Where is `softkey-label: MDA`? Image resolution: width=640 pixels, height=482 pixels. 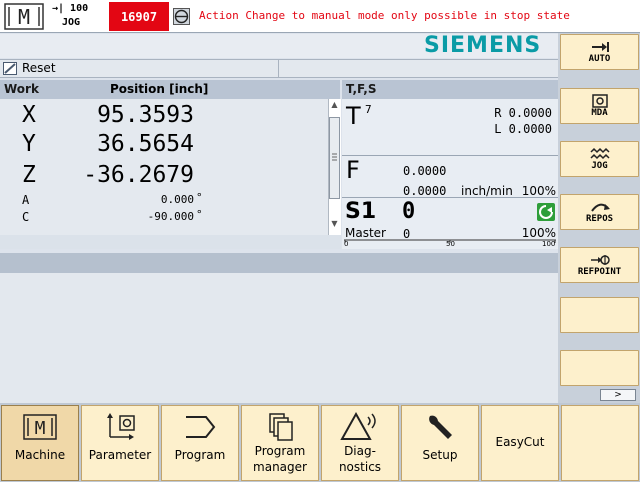
softkey-label: MDA is located at coordinates (599, 113).